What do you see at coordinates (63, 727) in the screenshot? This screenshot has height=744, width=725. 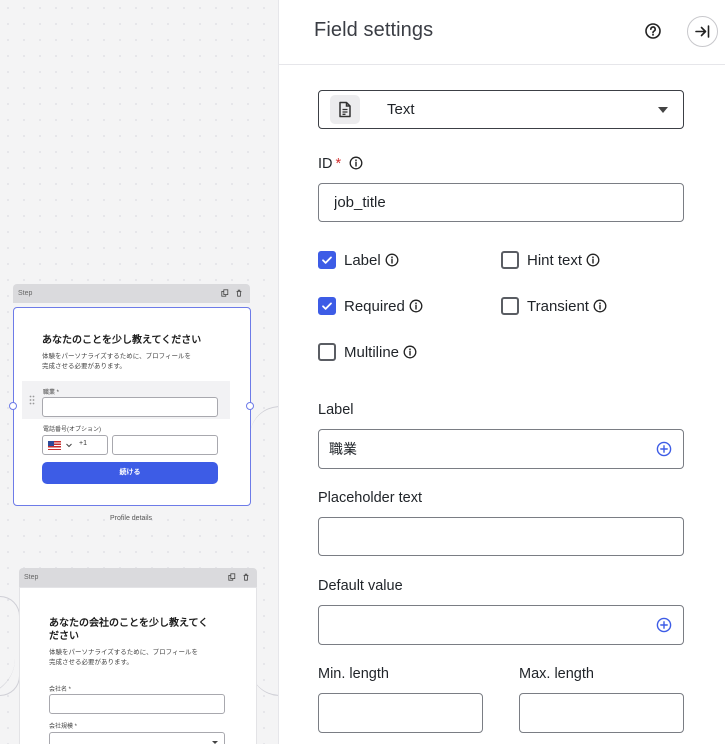 I see `field-label: 会社規模 *` at bounding box center [63, 727].